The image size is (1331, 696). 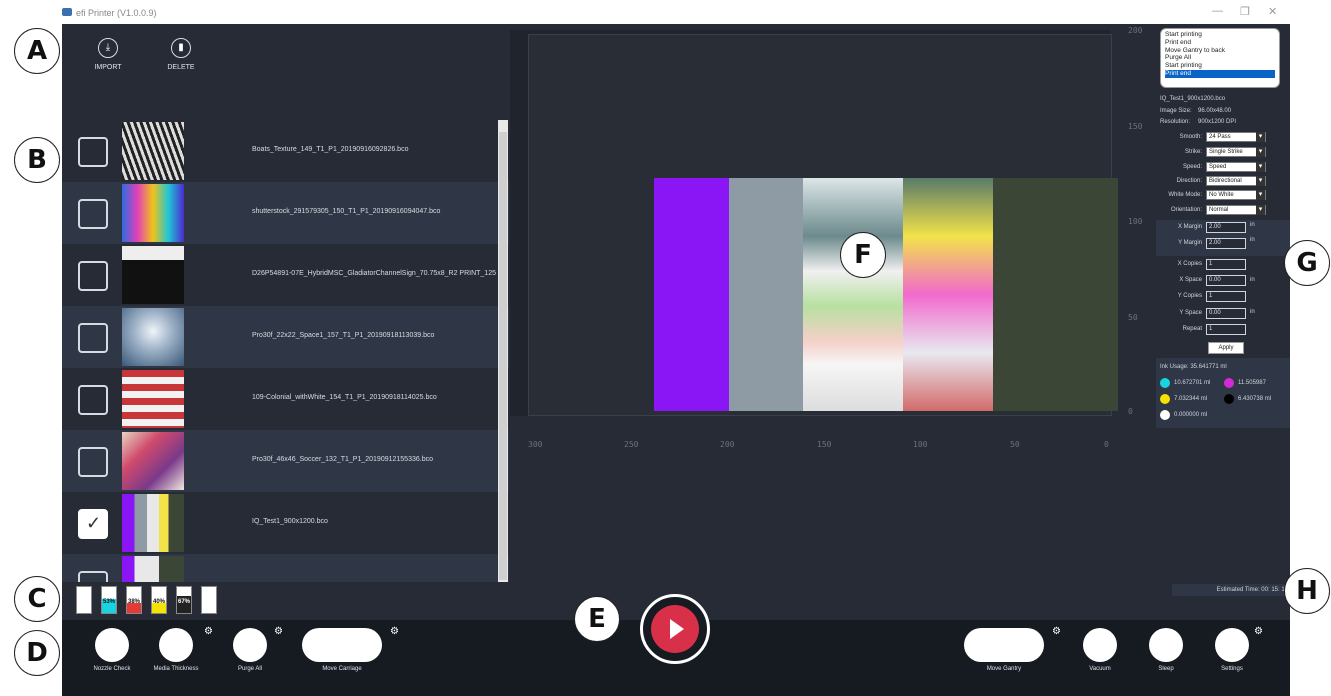 I want to click on file-checkbox-checked, so click(x=93, y=524).